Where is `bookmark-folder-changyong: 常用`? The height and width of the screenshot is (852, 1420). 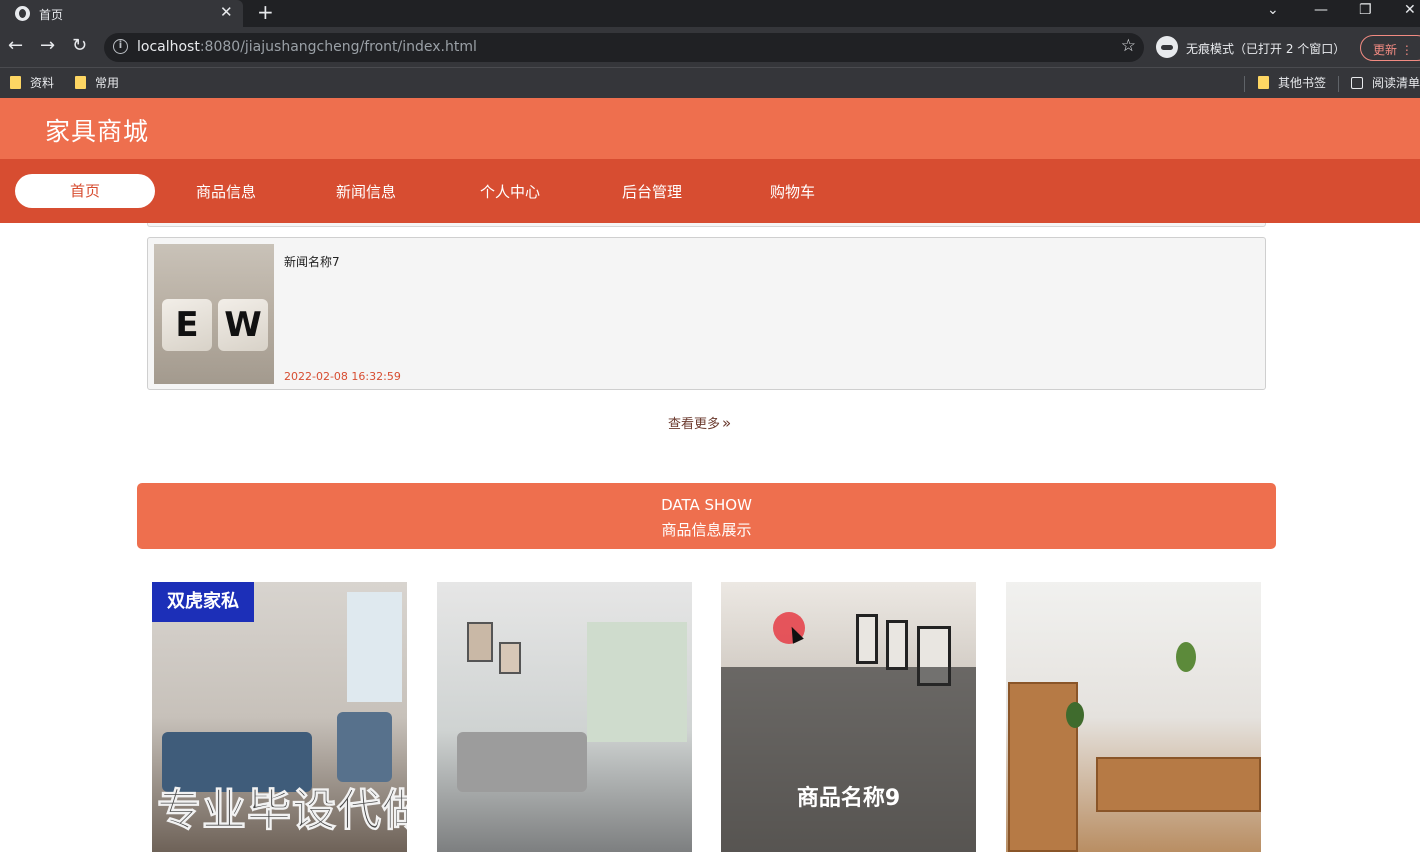 bookmark-folder-changyong: 常用 is located at coordinates (97, 82).